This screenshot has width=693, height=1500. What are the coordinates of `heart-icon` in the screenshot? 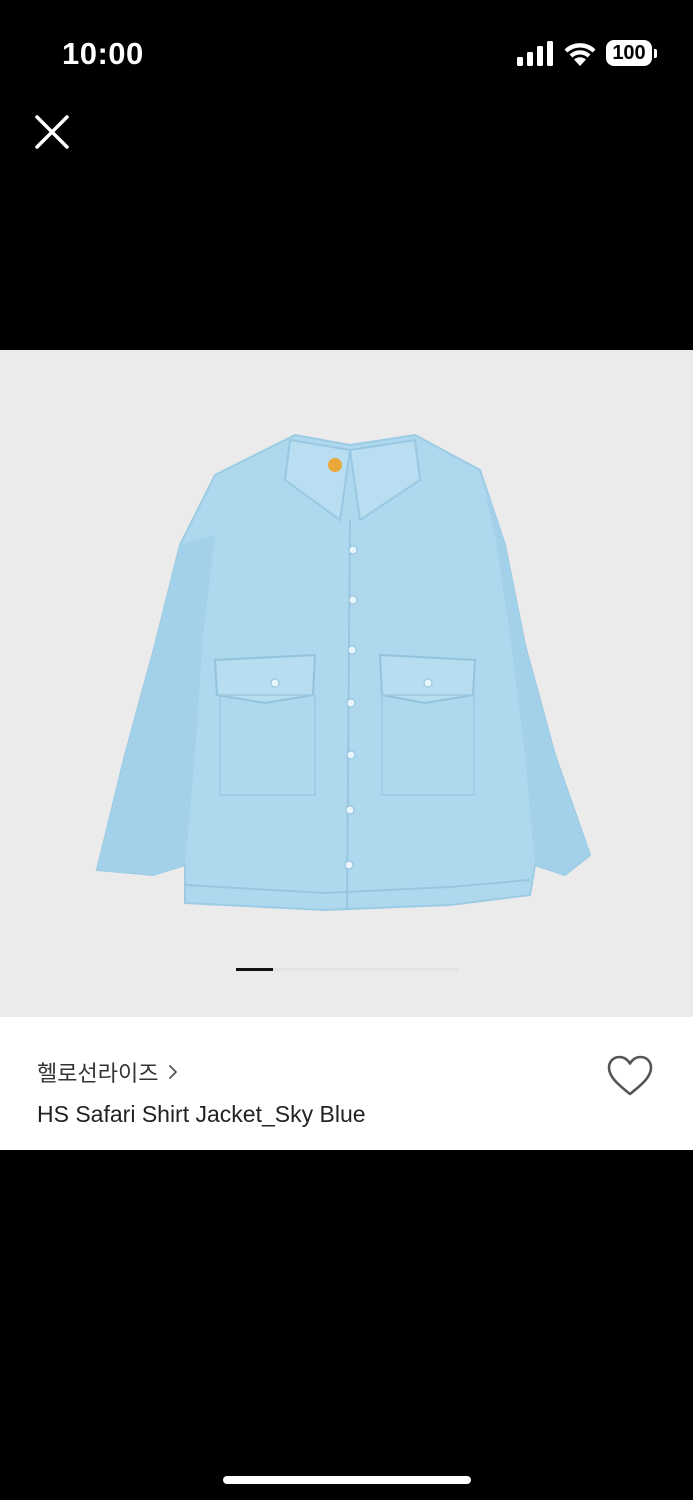 It's located at (630, 1075).